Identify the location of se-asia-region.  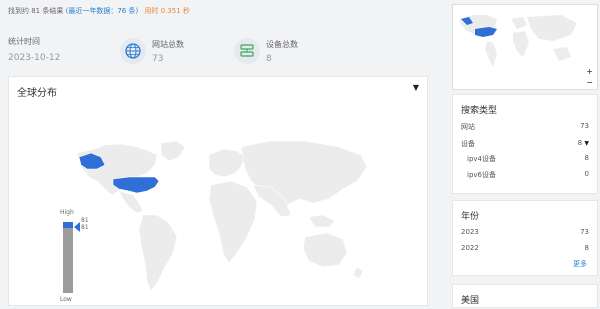
(322, 221).